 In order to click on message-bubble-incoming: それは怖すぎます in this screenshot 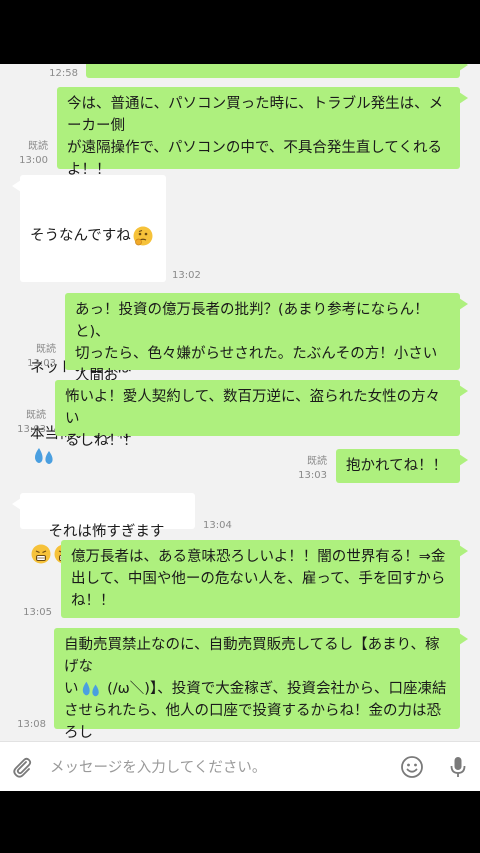, I will do `click(103, 528)`.